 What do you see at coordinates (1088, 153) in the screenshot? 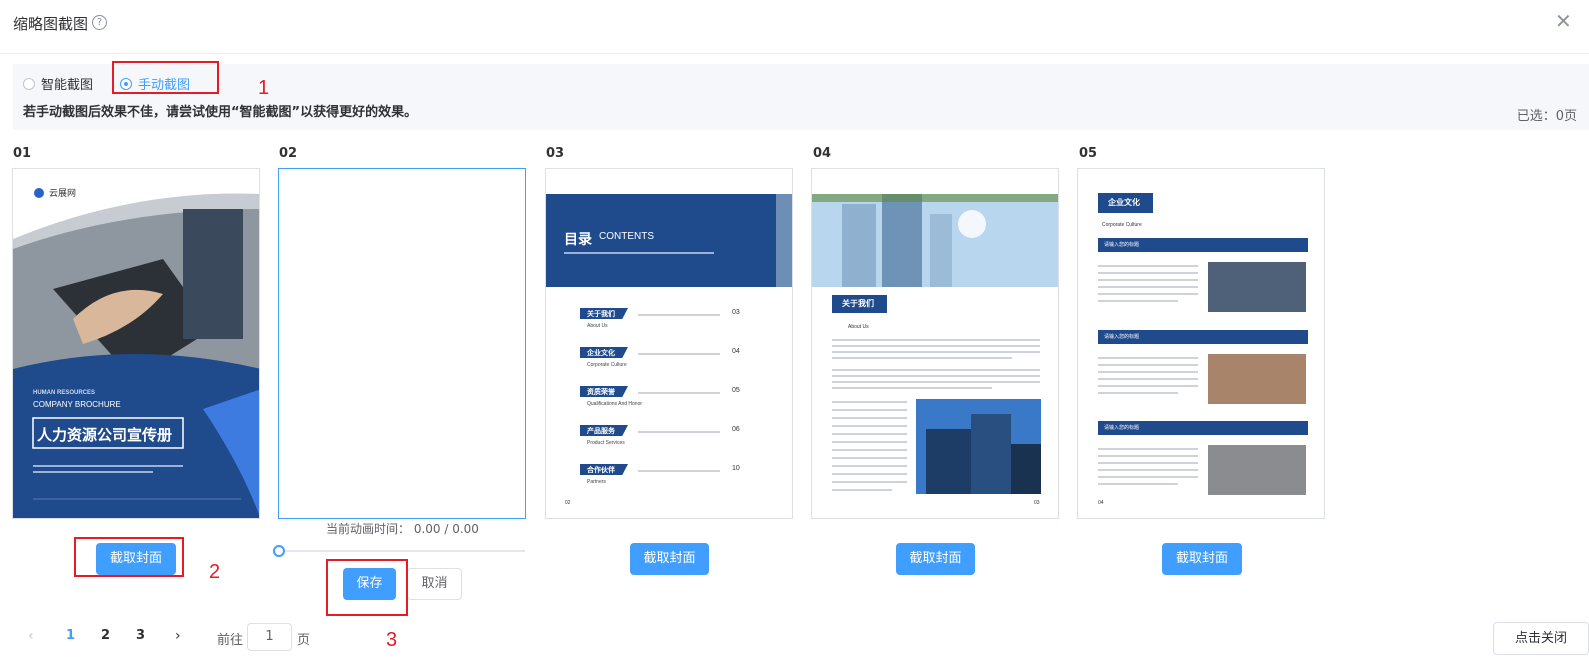
I see `page-label-05: 05` at bounding box center [1088, 153].